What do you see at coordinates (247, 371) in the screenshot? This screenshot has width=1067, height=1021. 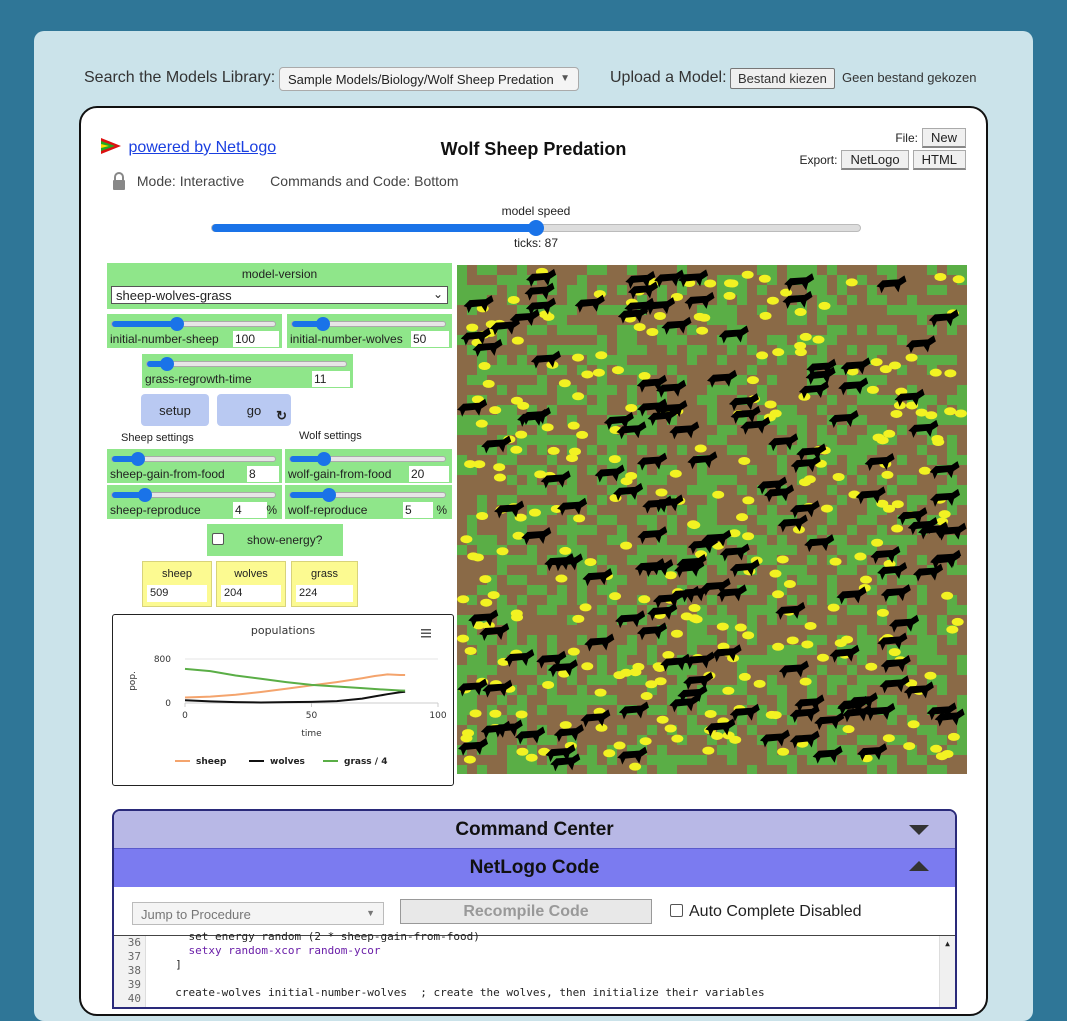 I see `grass-regrowth-time-slider: grass-regrowth-time 11` at bounding box center [247, 371].